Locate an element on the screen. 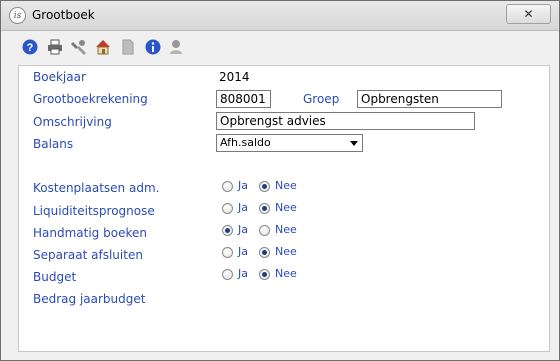 The image size is (560, 361). kostenplaatsen-nee-radio is located at coordinates (264, 186).